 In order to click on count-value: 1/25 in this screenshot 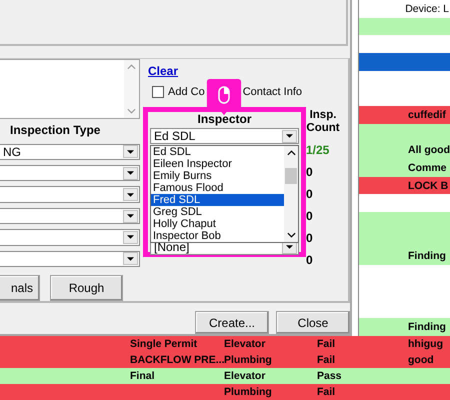, I will do `click(318, 150)`.